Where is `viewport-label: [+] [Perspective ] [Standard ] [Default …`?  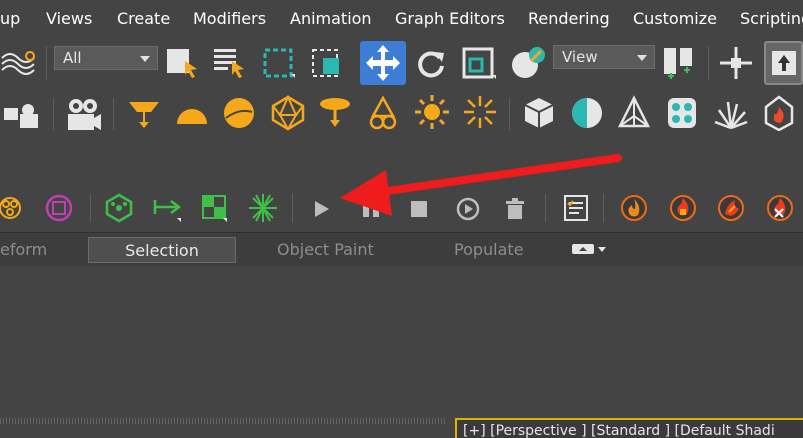
viewport-label: [+] [Perspective ] [Standard ] [Default … is located at coordinates (629, 428).